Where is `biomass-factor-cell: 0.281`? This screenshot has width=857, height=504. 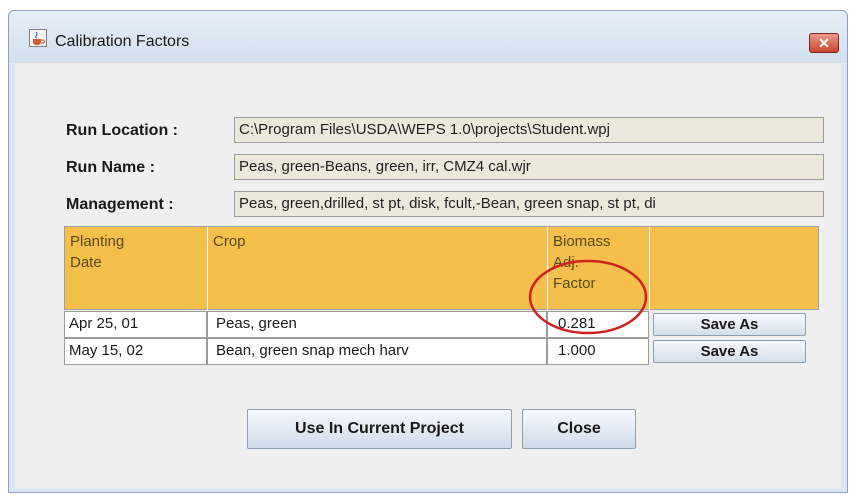
biomass-factor-cell: 0.281 is located at coordinates (598, 324).